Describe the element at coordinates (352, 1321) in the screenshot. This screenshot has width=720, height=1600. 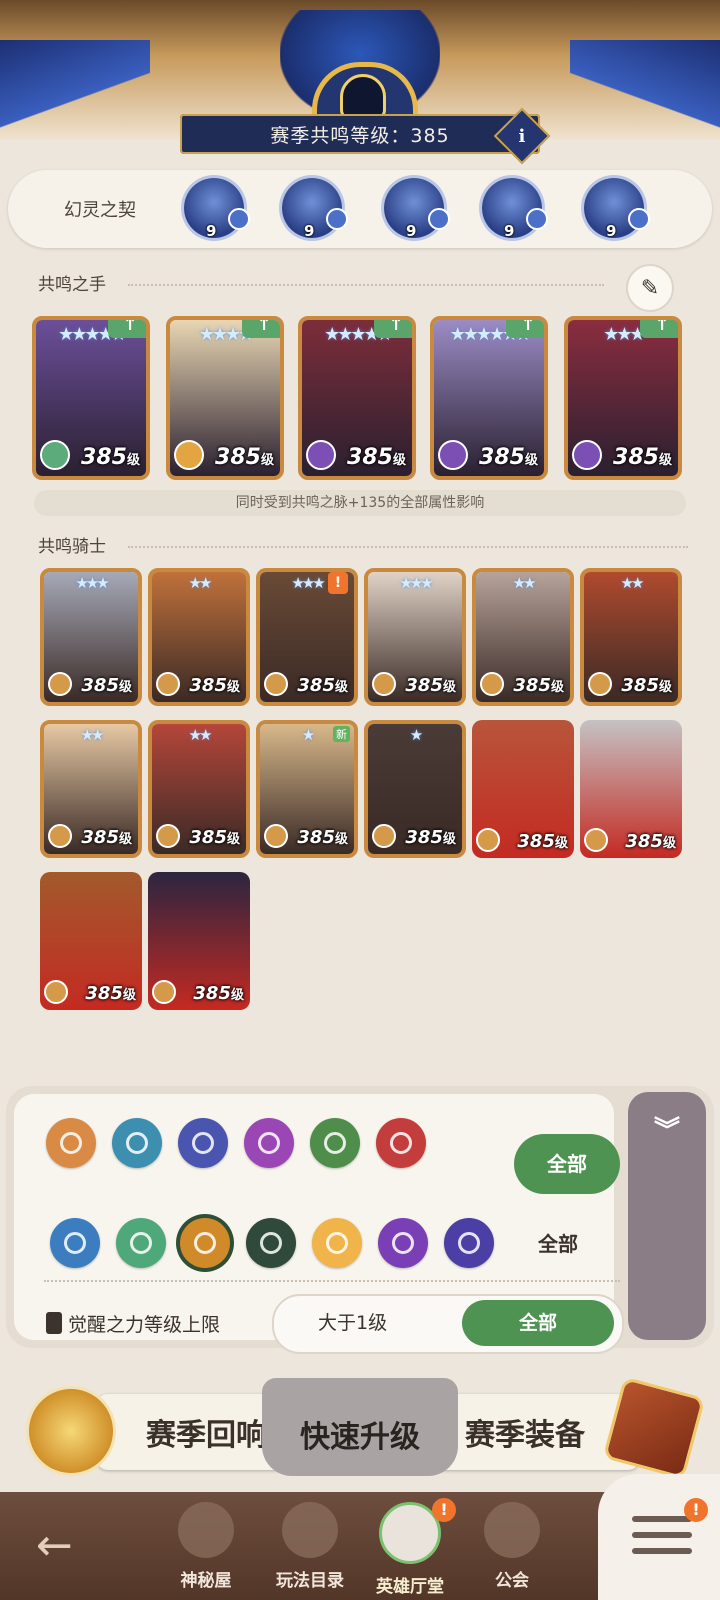
I see `awaken-level-value: 大于1级` at that location.